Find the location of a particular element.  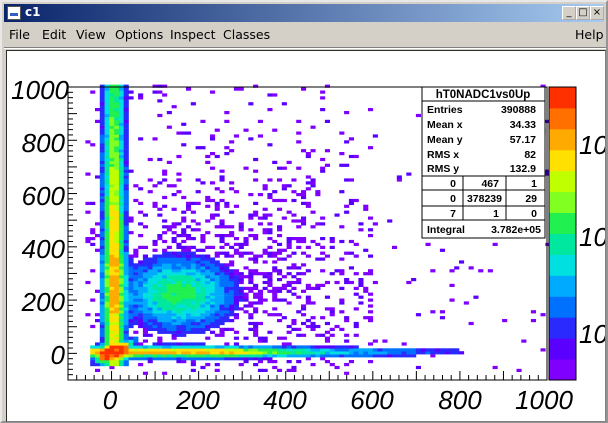

title-bar: c1 _ □ × is located at coordinates (304, 13).